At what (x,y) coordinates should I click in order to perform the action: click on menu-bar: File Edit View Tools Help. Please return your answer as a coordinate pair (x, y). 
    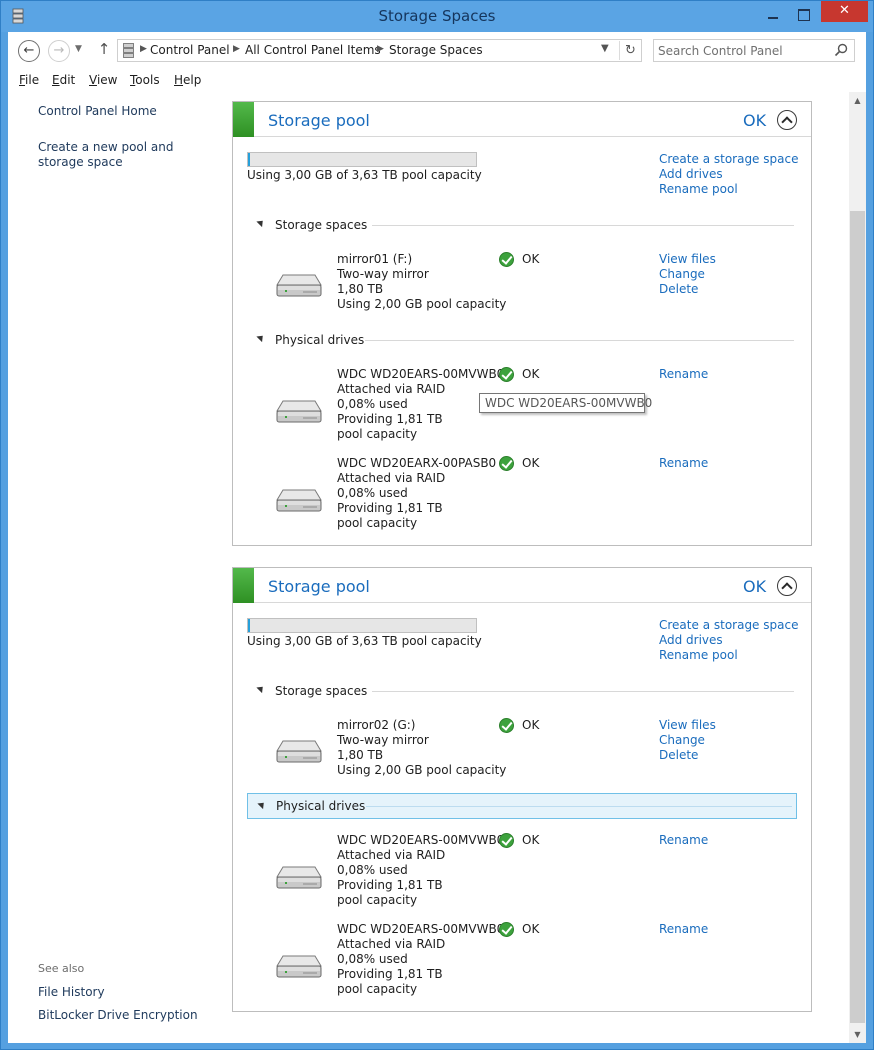
    Looking at the image, I should click on (437, 80).